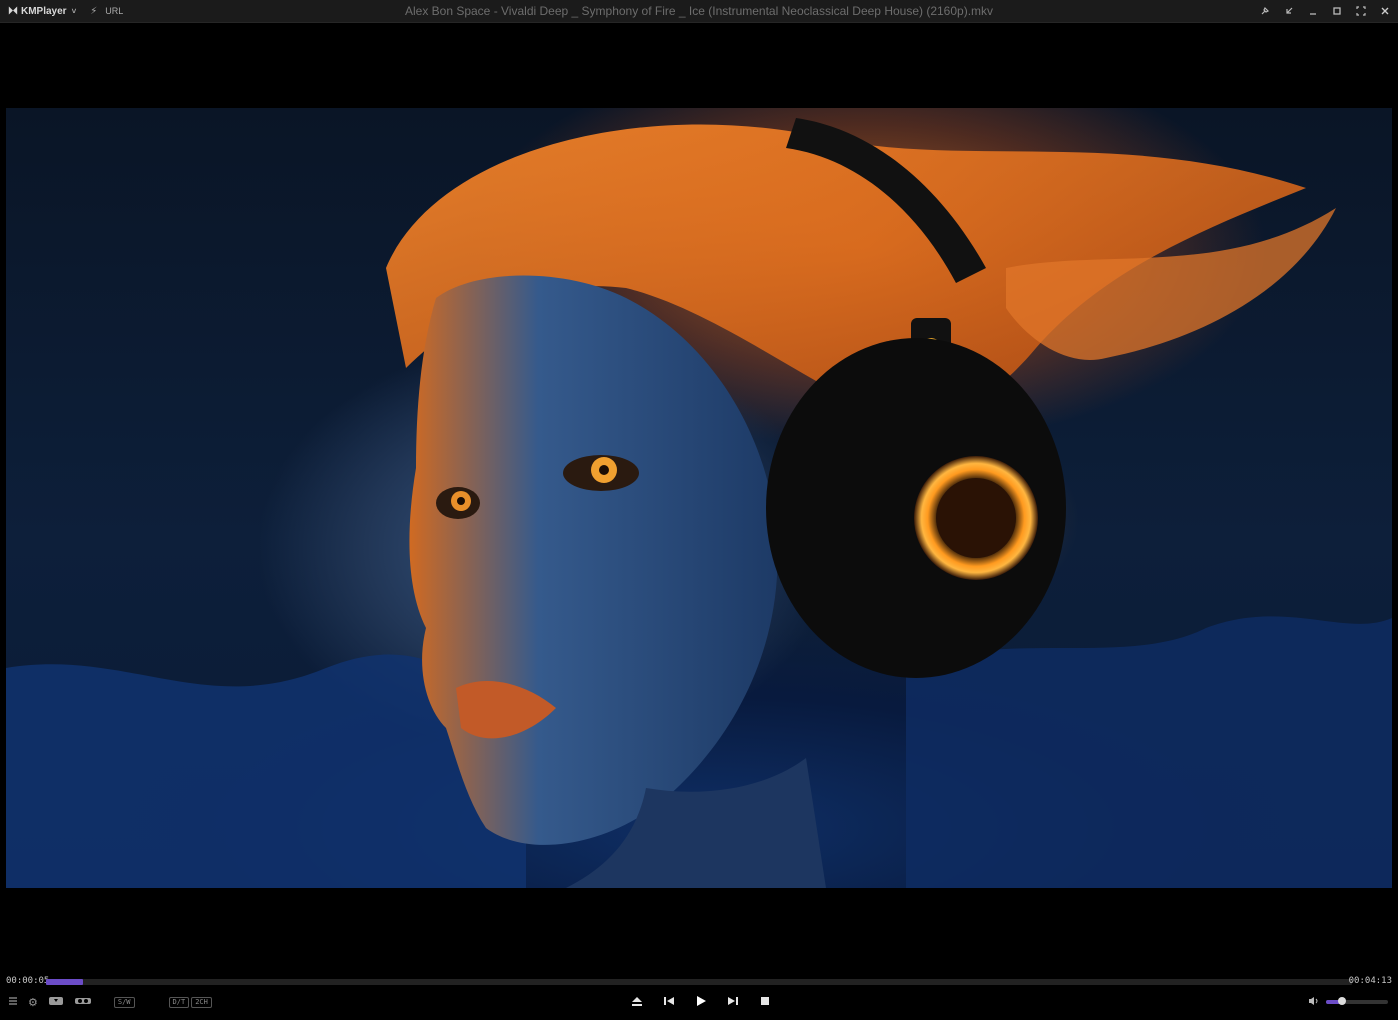 The image size is (1398, 1020). Describe the element at coordinates (201, 1002) in the screenshot. I see `channel-toggle: 2CH` at that location.